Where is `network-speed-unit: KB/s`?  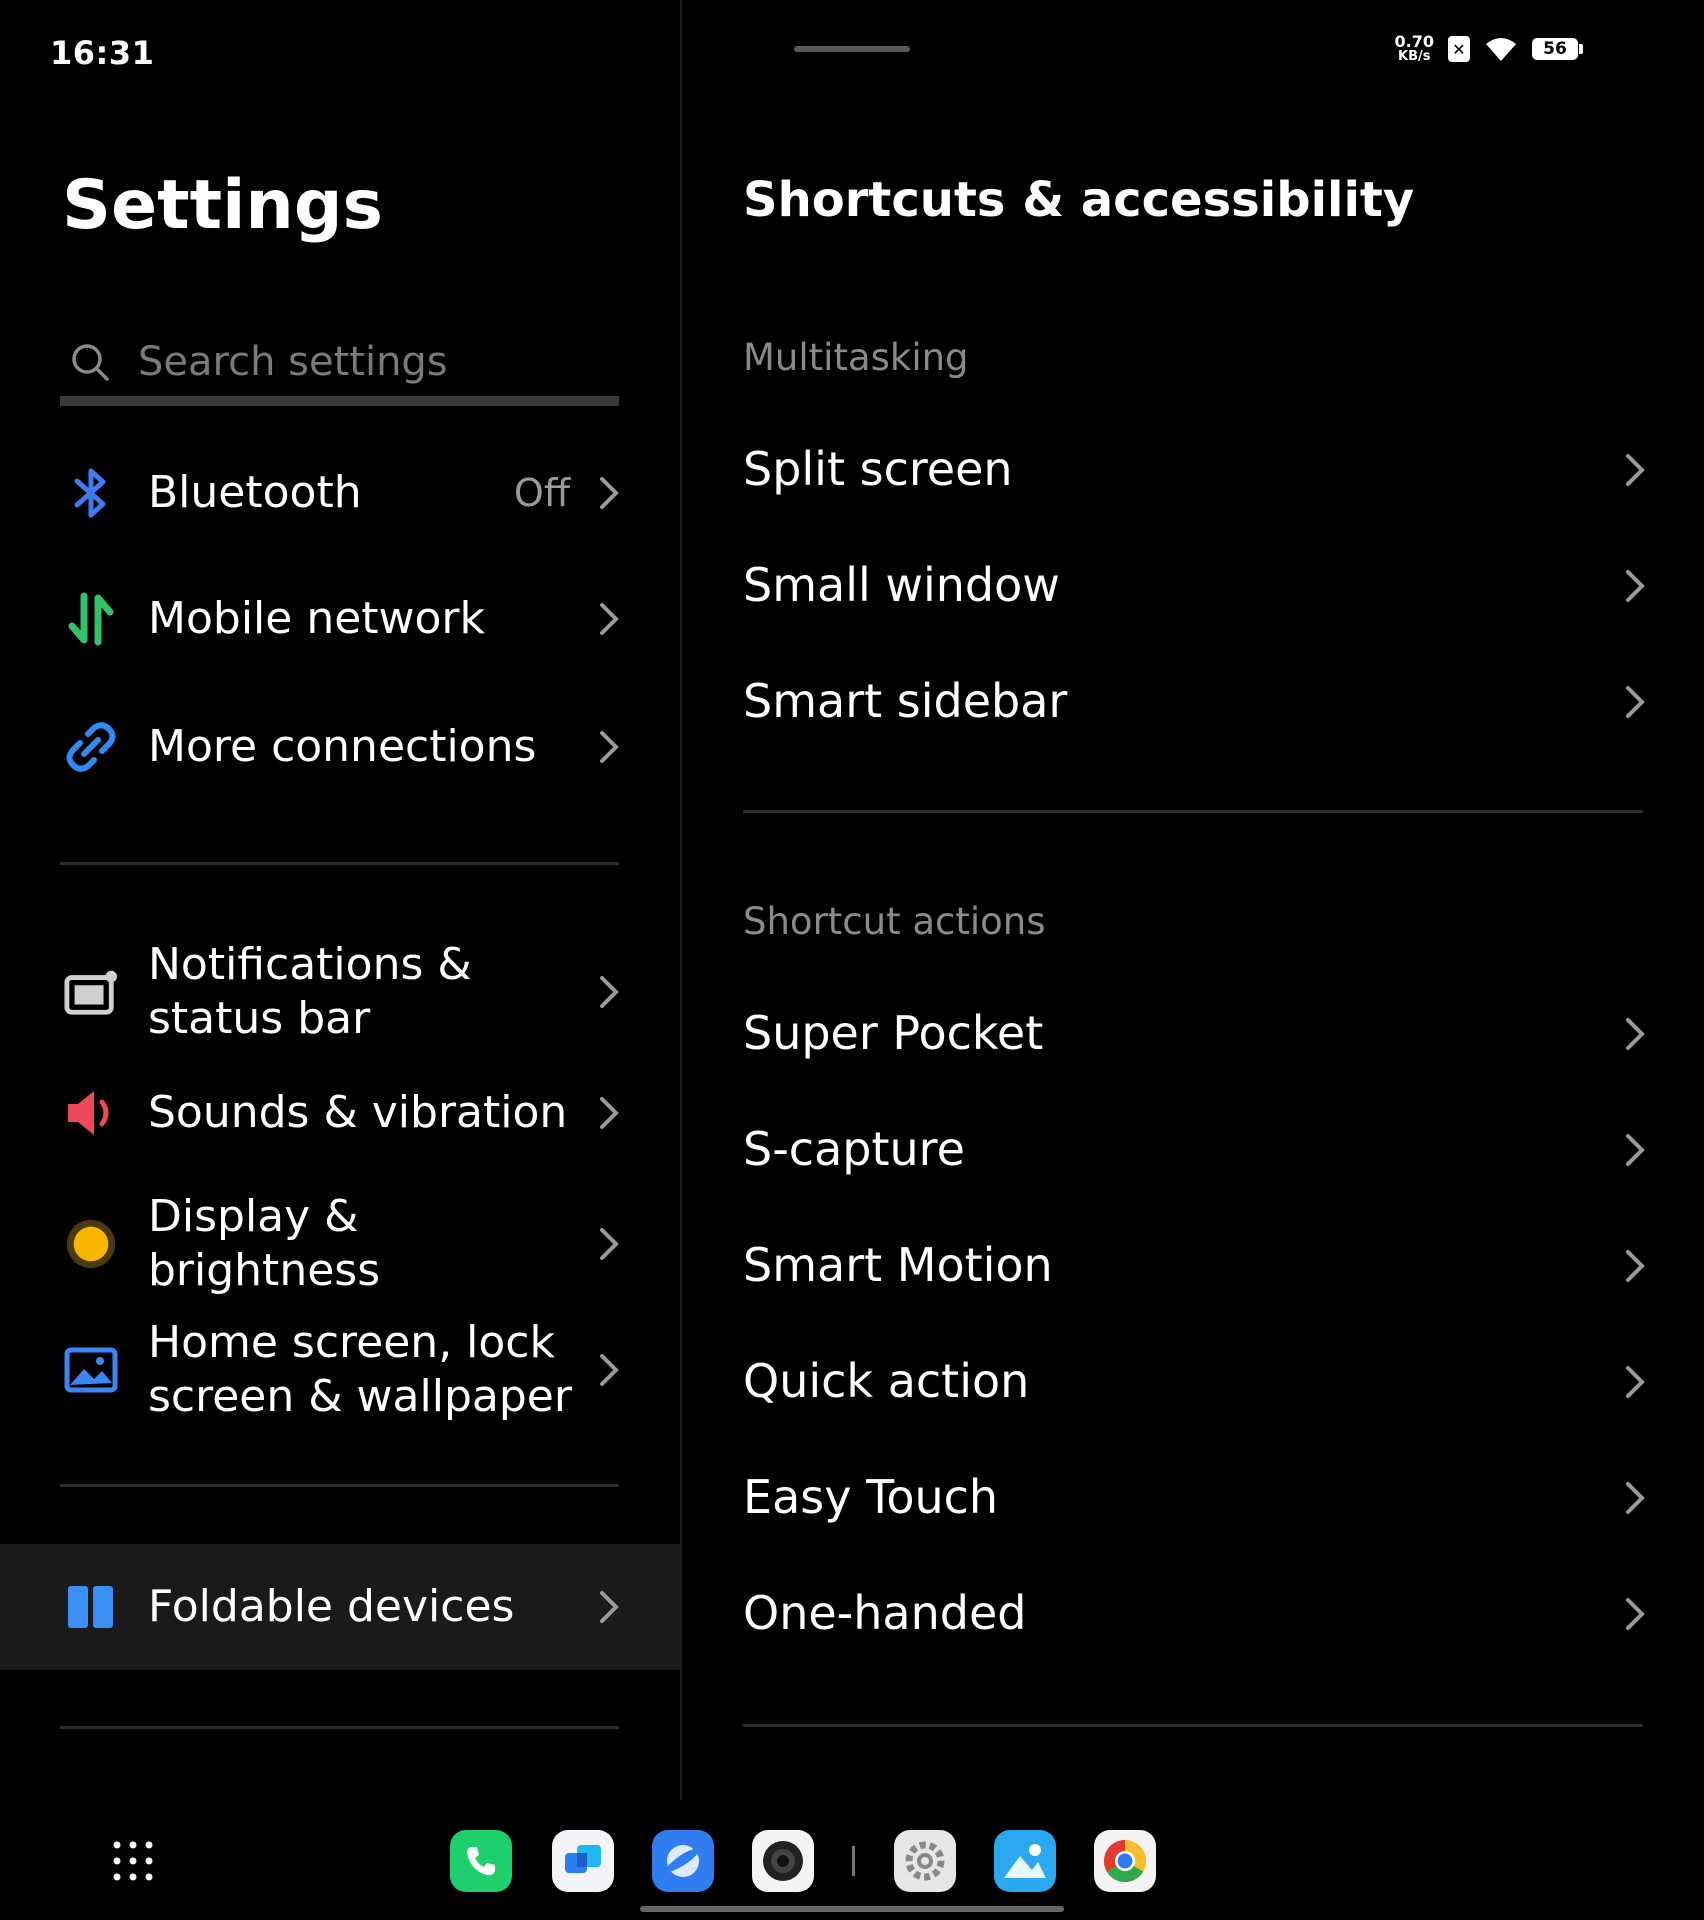 network-speed-unit: KB/s is located at coordinates (1414, 56).